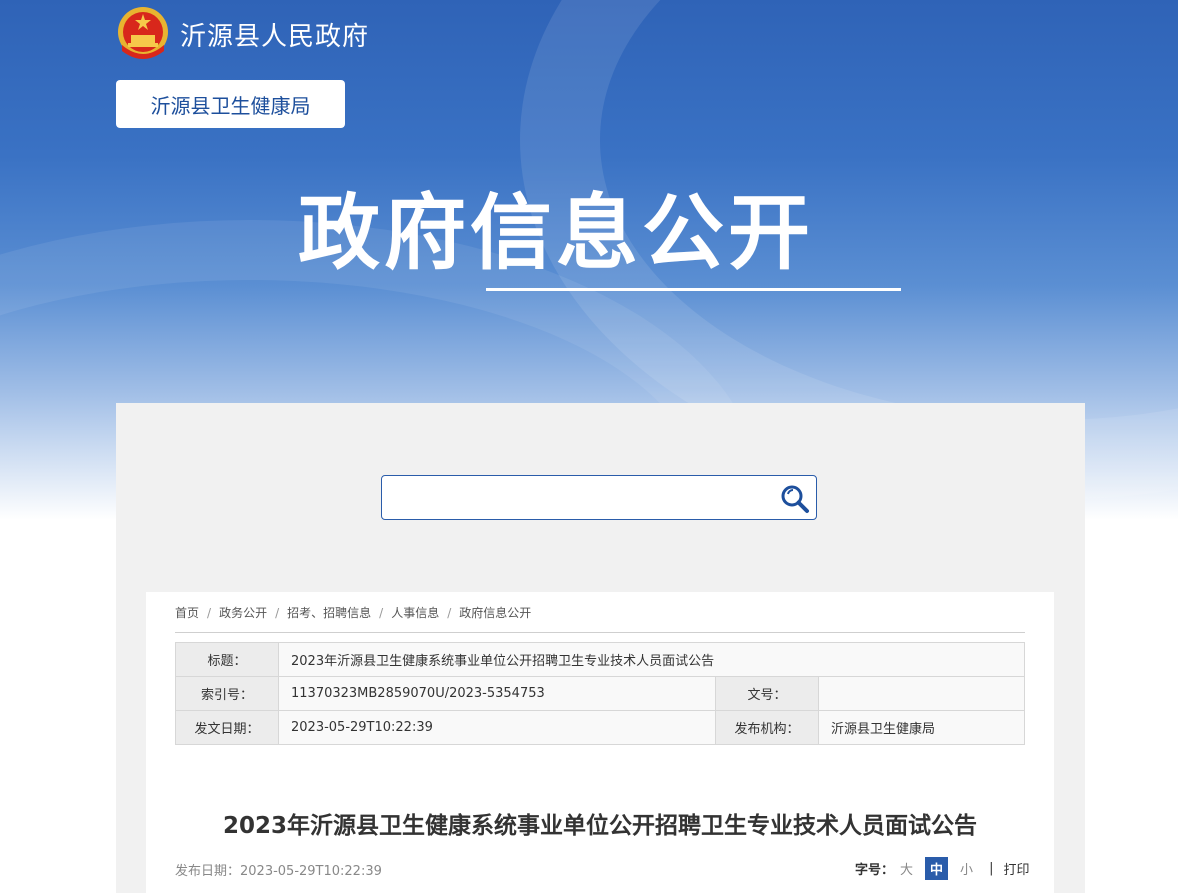 The width and height of the screenshot is (1178, 893). I want to click on search-input, so click(580, 498).